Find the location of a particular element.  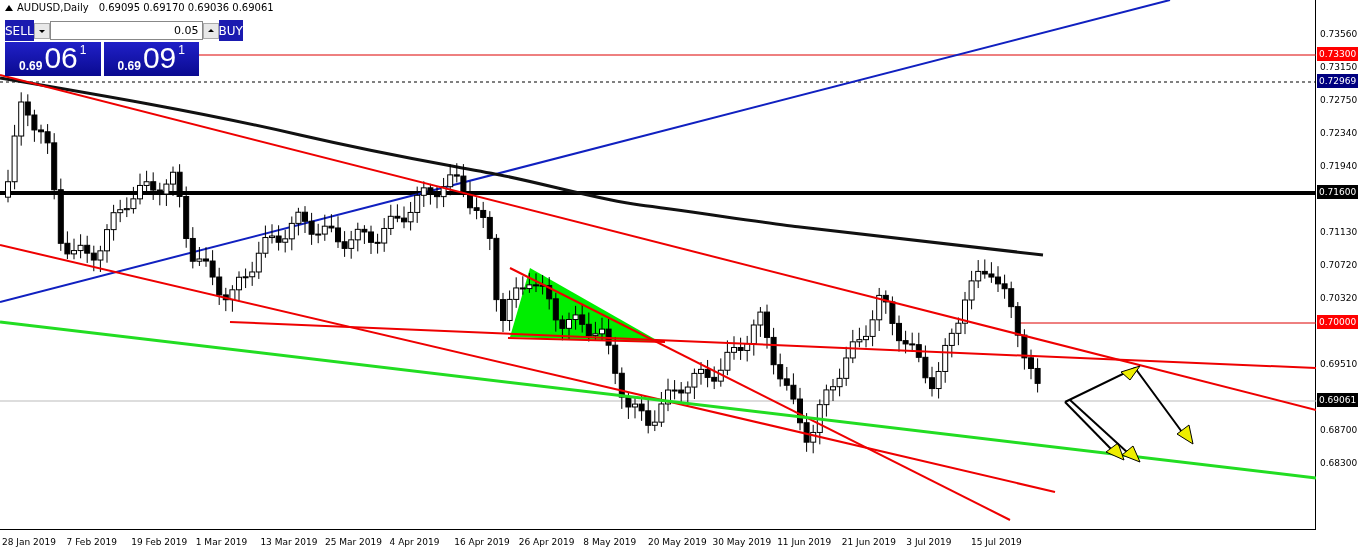

price-label: 0.71130 is located at coordinates (1339, 232).